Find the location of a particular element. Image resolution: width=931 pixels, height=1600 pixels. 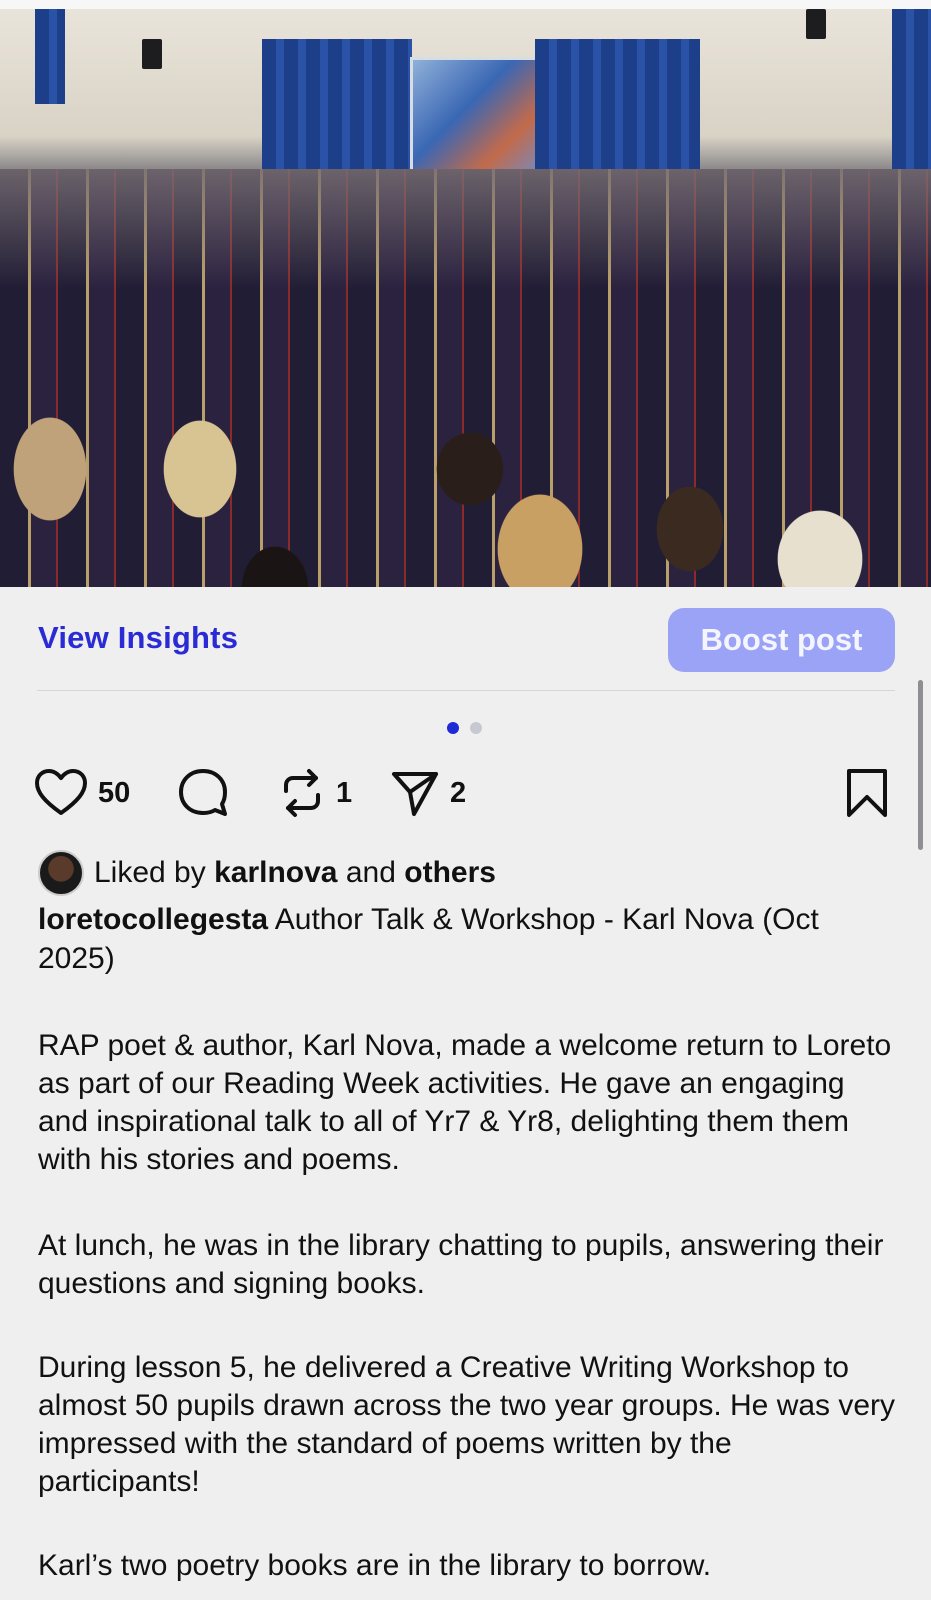

speaker-right is located at coordinates (816, 24).